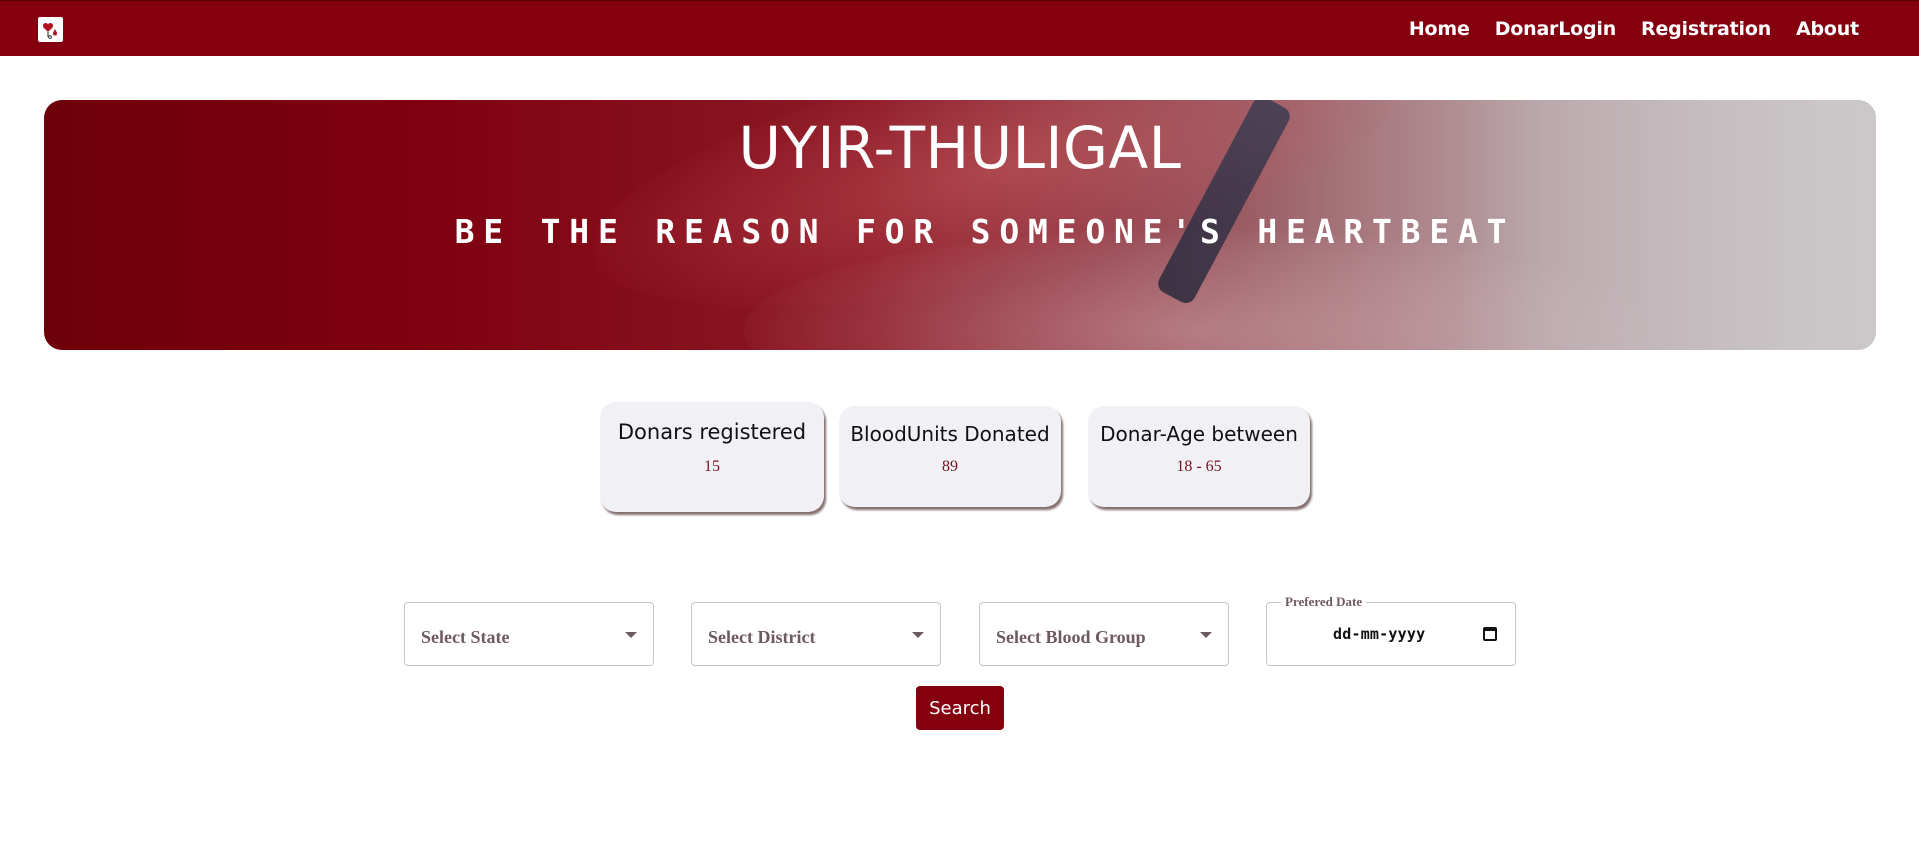 This screenshot has height=865, width=1919. I want to click on blood-group-select-placeholder: Select Blood Group, so click(1071, 637).